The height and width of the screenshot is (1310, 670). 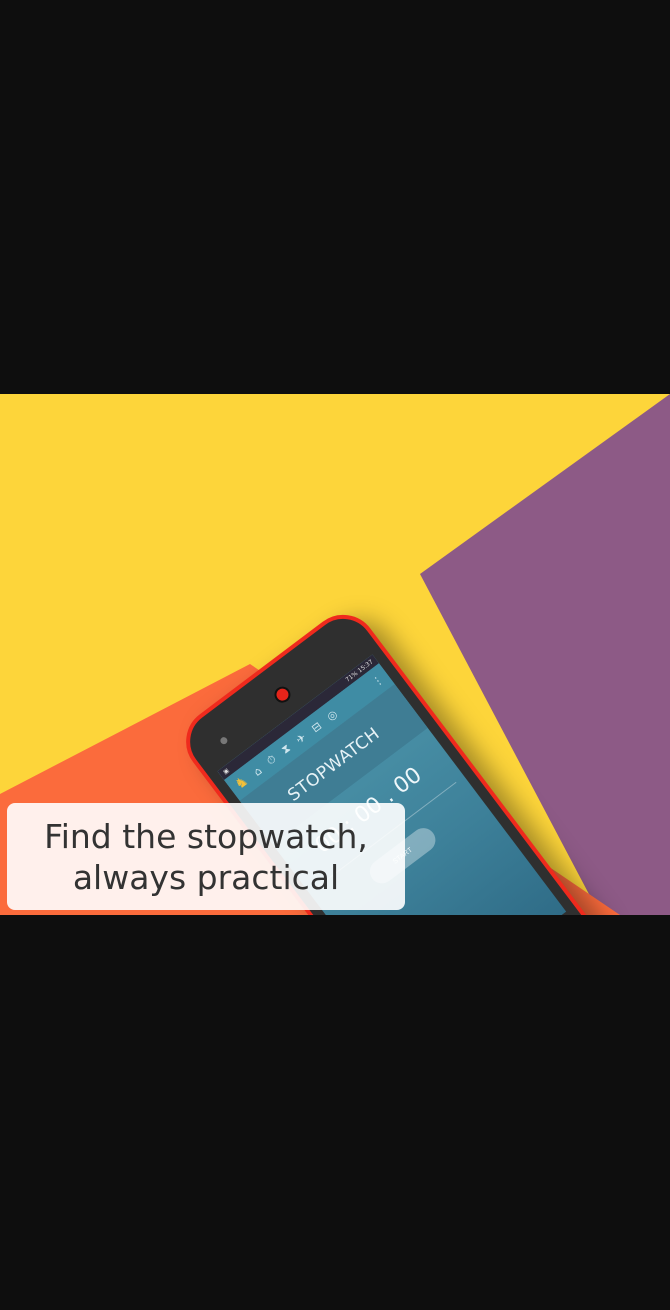 I want to click on stopwatch-icon: ⏱, so click(x=271, y=760).